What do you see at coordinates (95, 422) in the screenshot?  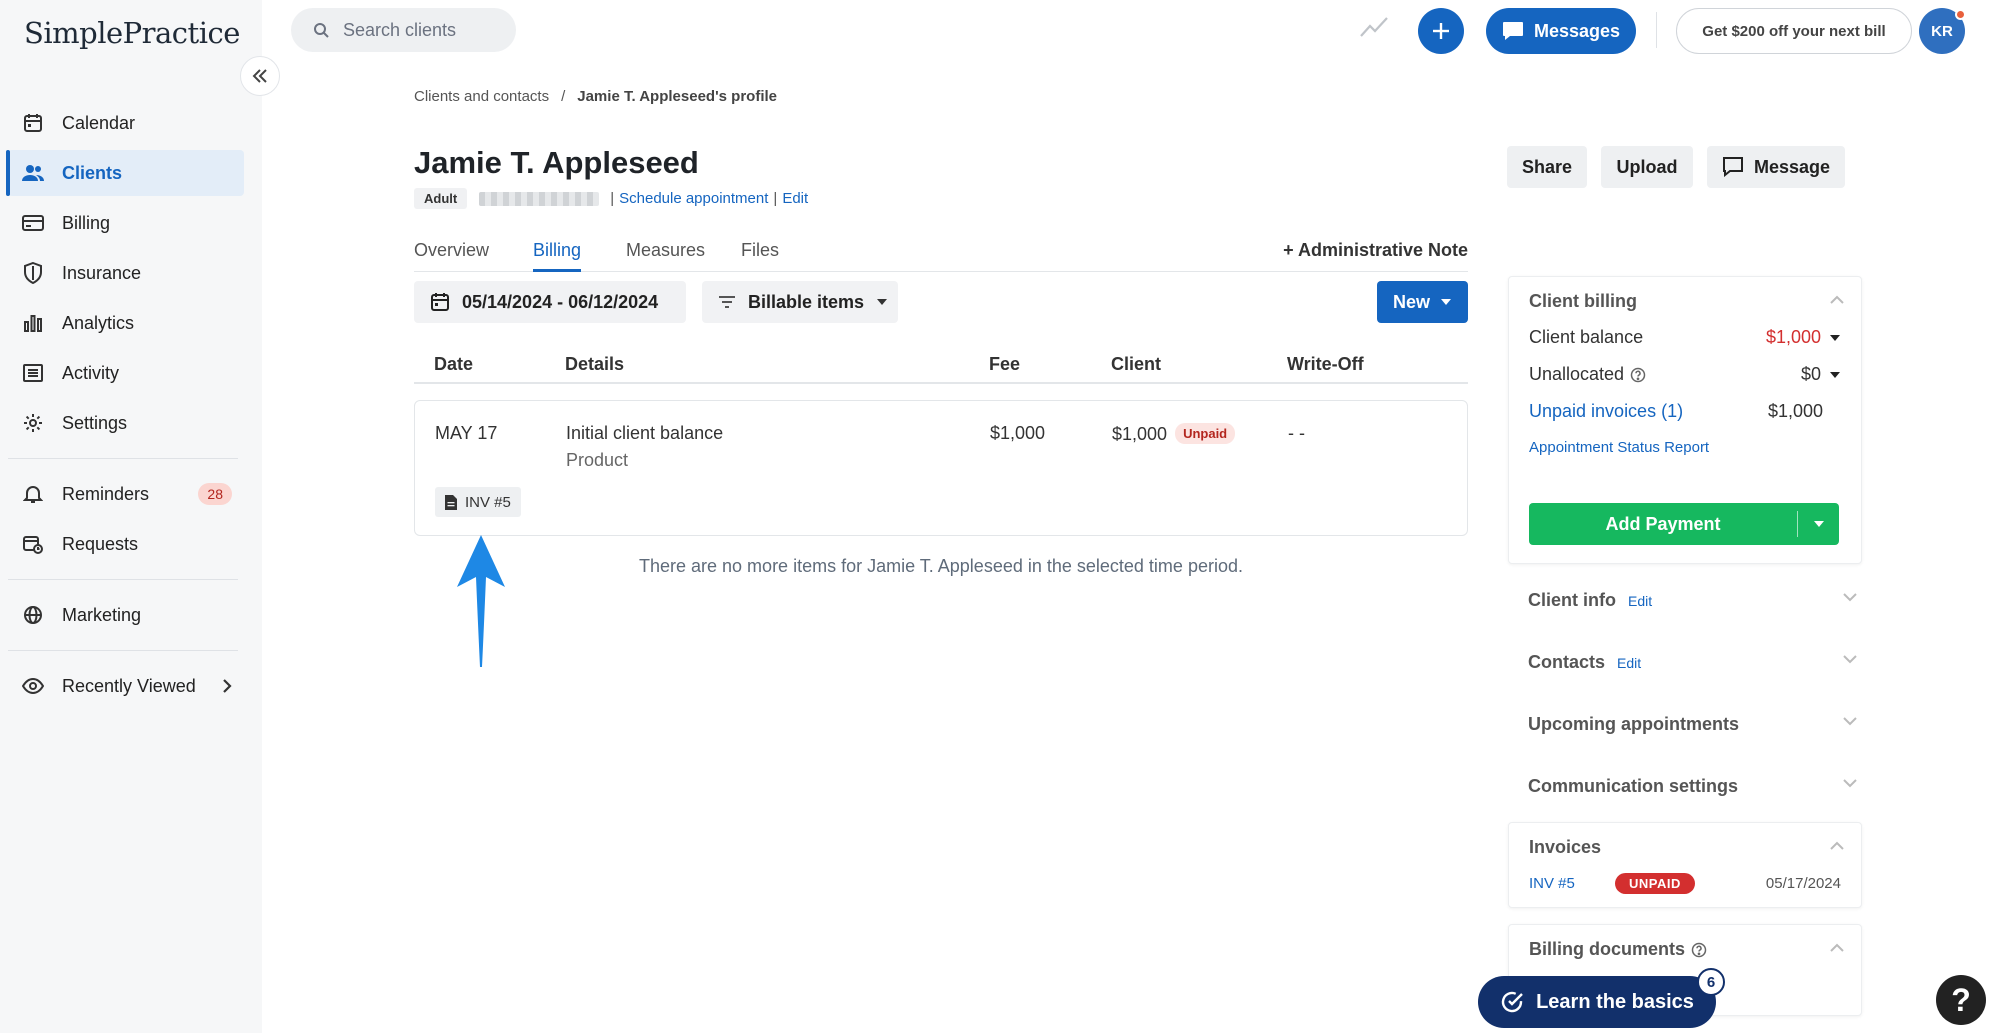 I see `sidebar-item-label: Settings` at bounding box center [95, 422].